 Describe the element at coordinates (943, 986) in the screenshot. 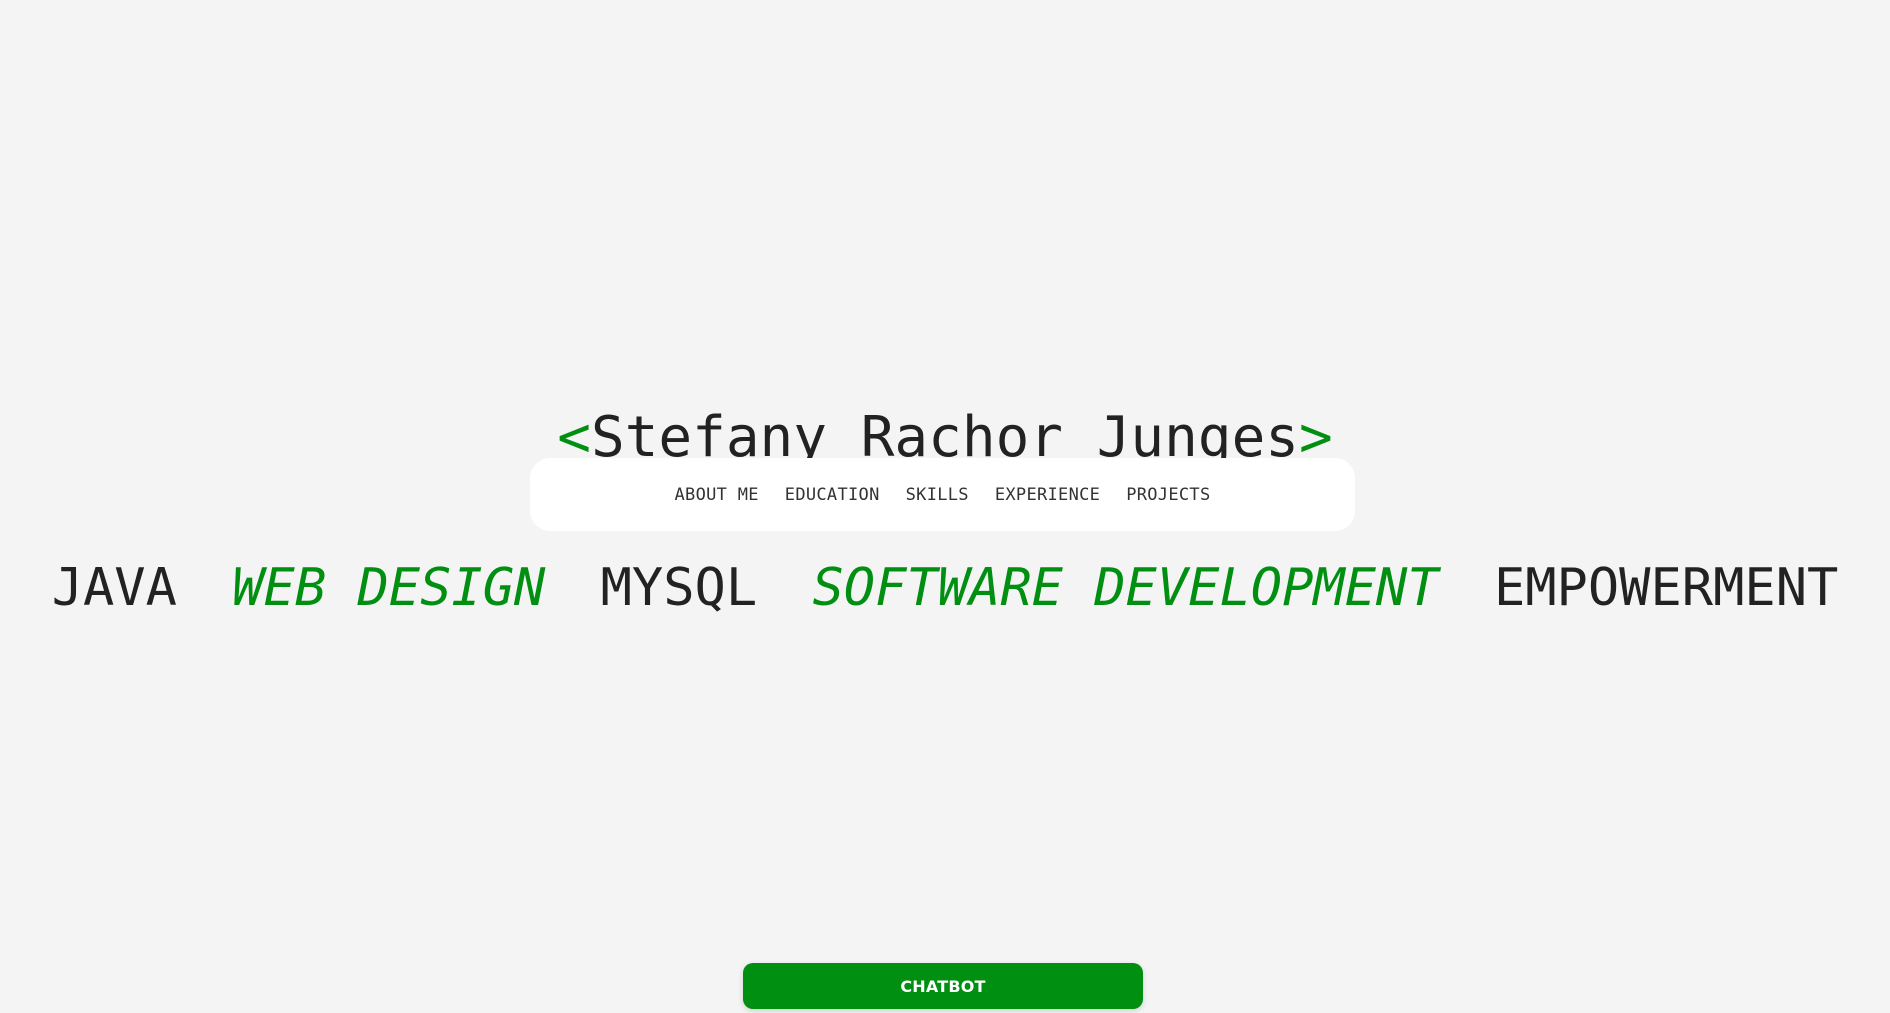

I see `chatbot-button: CHATBOT` at that location.